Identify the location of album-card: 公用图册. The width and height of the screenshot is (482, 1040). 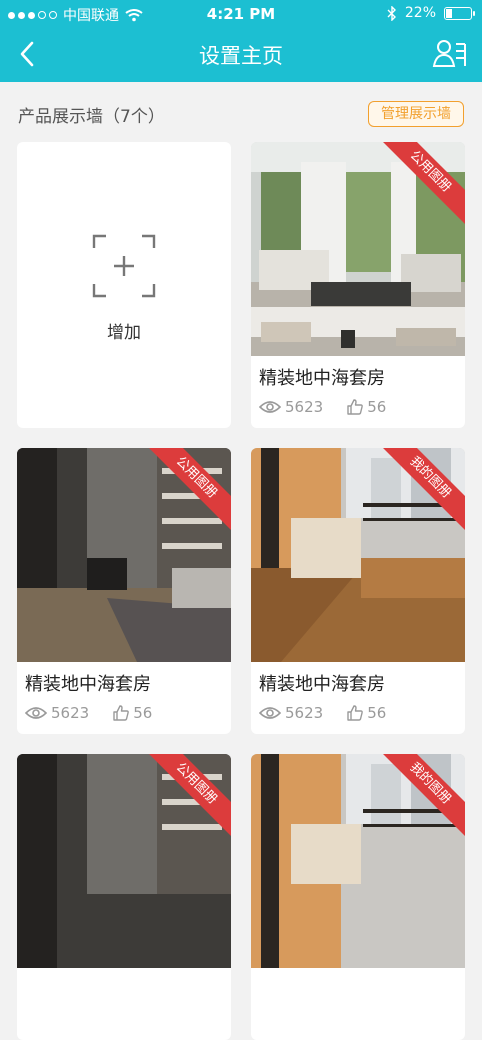
(124, 897).